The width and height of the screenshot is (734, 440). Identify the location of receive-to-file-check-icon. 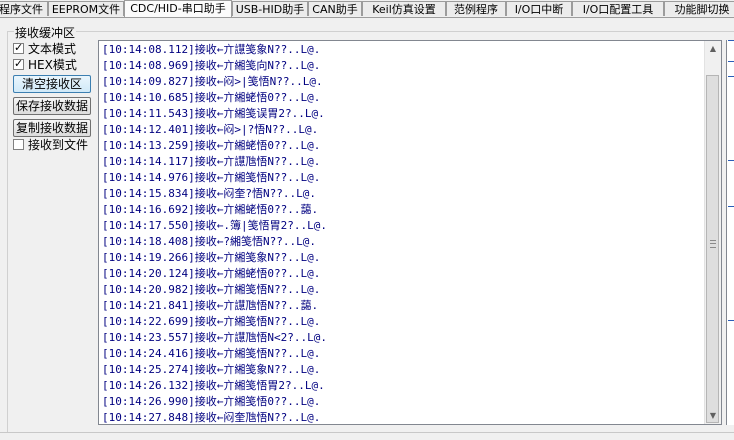
(18, 144).